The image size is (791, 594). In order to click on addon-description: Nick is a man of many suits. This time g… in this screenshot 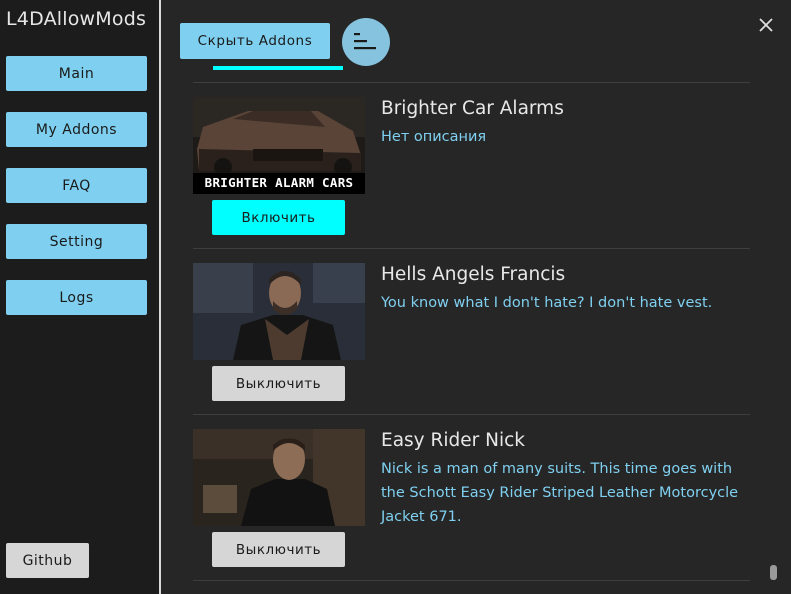, I will do `click(560, 493)`.